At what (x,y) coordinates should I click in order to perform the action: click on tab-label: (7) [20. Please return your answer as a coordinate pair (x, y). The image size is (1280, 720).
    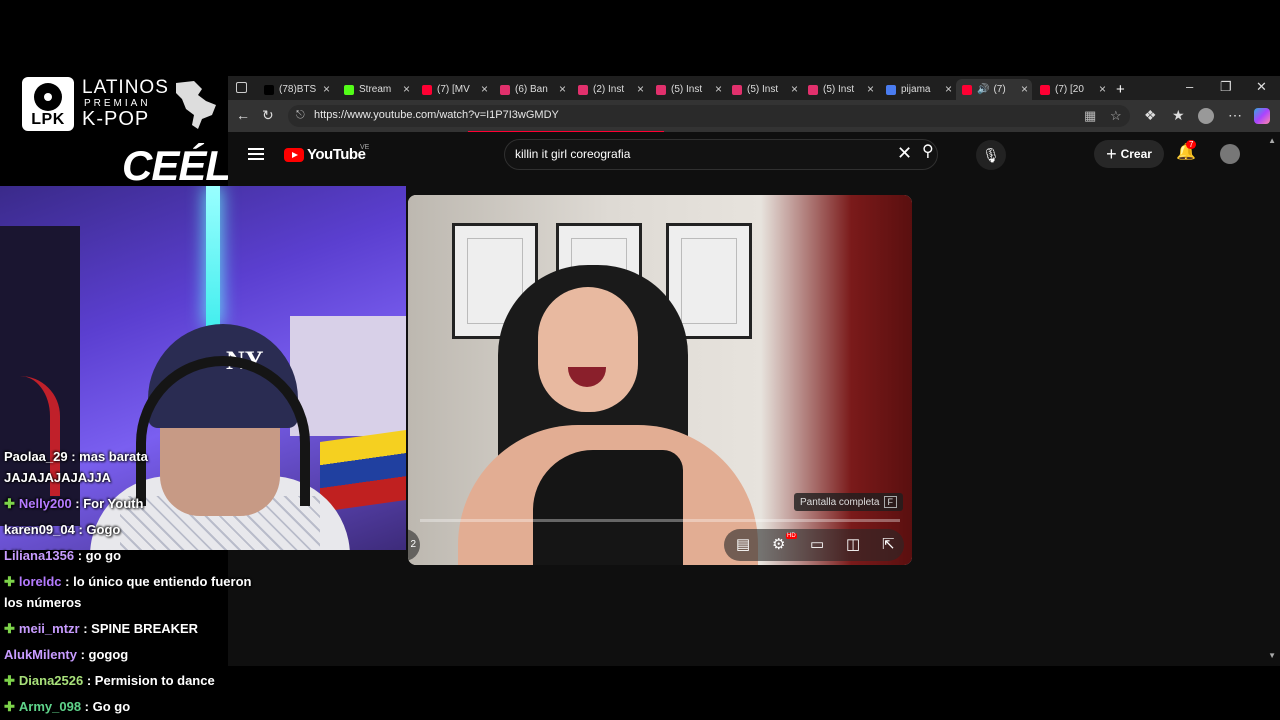
    Looking at the image, I should click on (1069, 89).